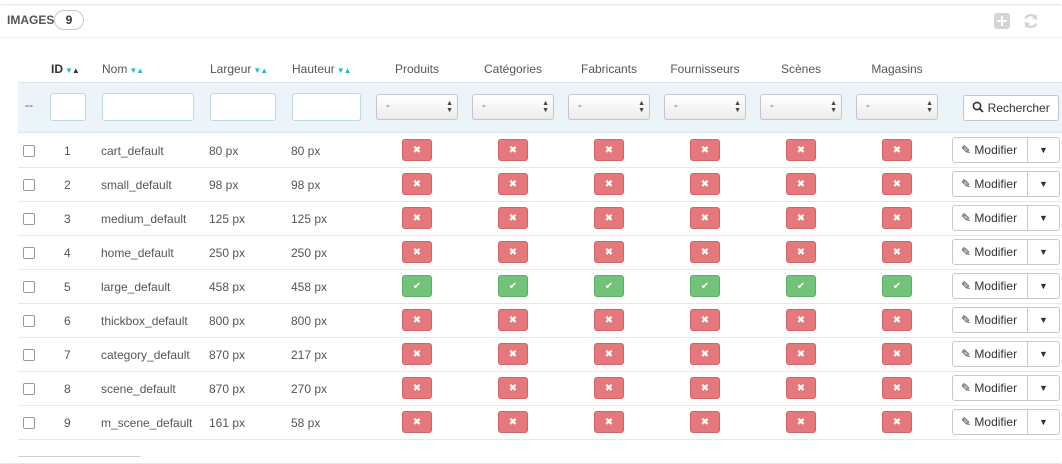  I want to click on sort-width-icon: ▼▲, so click(260, 70).